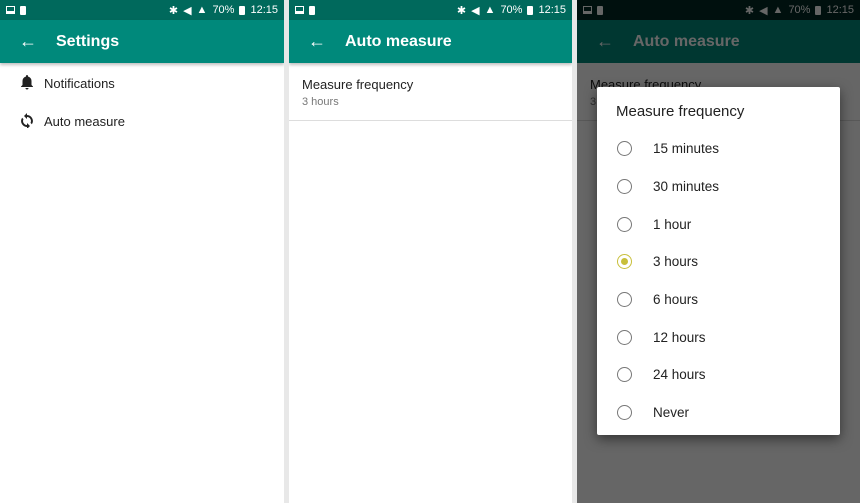 This screenshot has height=503, width=860. I want to click on option-6-hours: 6 hours, so click(718, 300).